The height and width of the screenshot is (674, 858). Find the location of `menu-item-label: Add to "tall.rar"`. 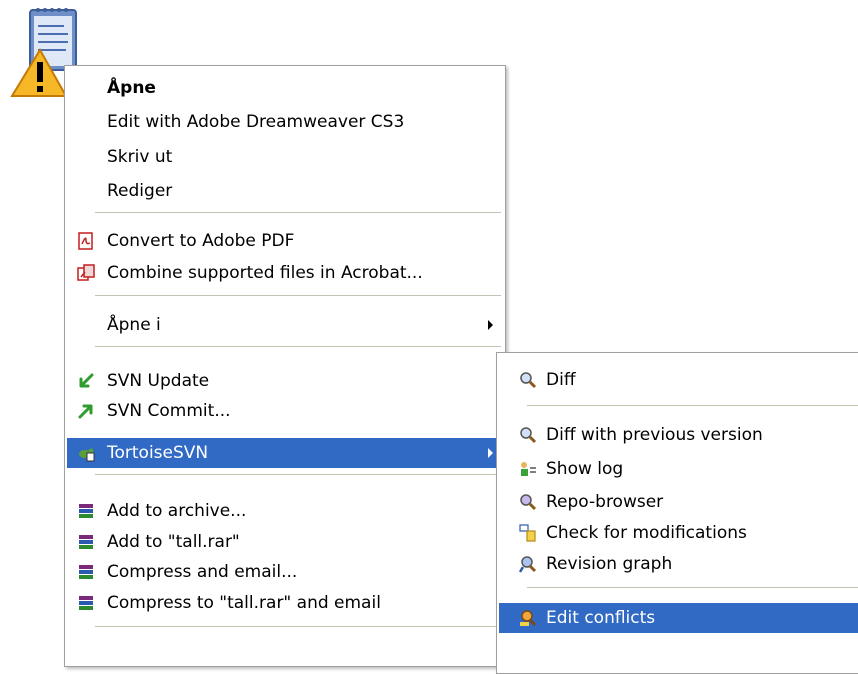

menu-item-label: Add to "tall.rar" is located at coordinates (173, 542).